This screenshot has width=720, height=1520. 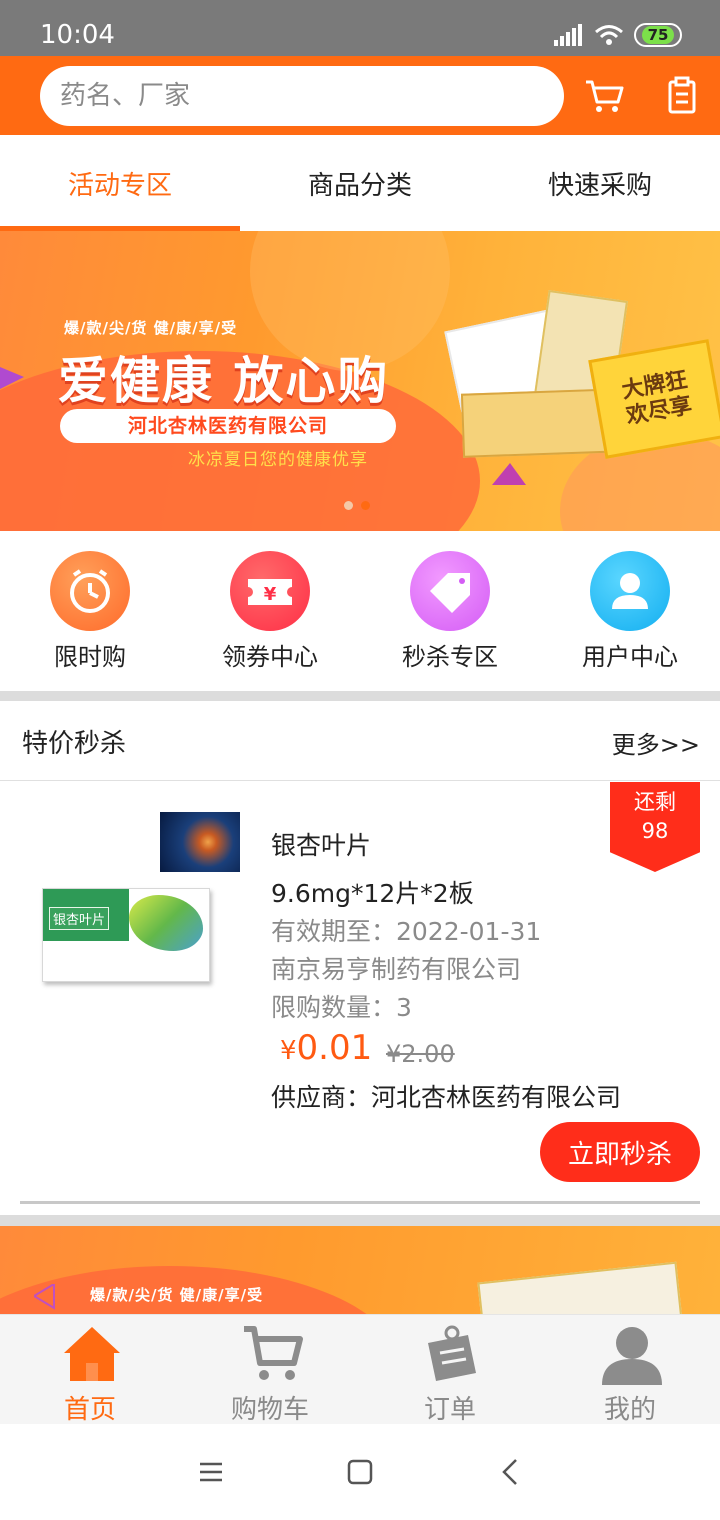 What do you see at coordinates (420, 1054) in the screenshot?
I see `product-original-price: ¥2.00` at bounding box center [420, 1054].